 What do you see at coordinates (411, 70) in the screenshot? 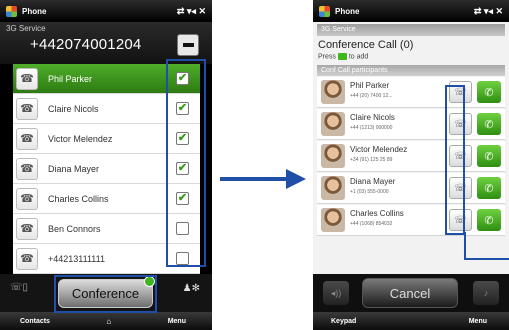
I see `participants-header: Conf Call participants` at bounding box center [411, 70].